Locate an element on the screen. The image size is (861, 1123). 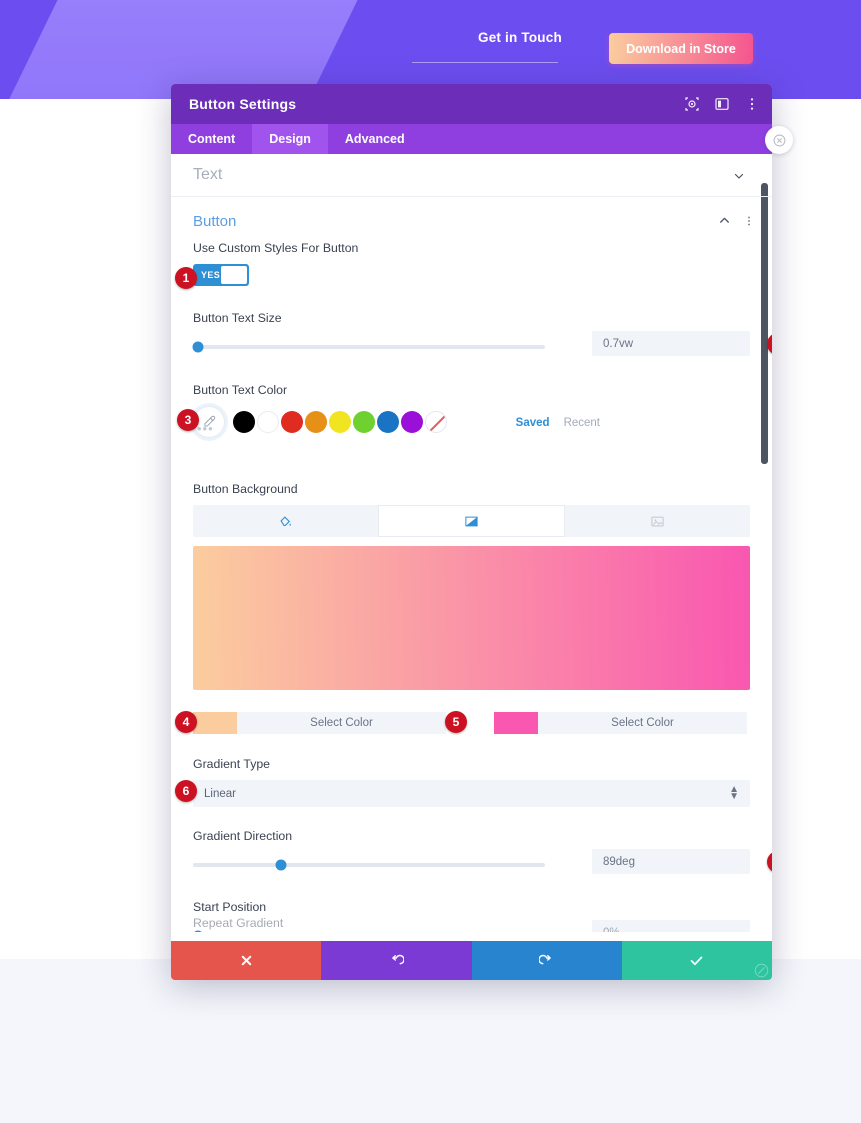
tab-advanced: Advanced is located at coordinates (375, 139).